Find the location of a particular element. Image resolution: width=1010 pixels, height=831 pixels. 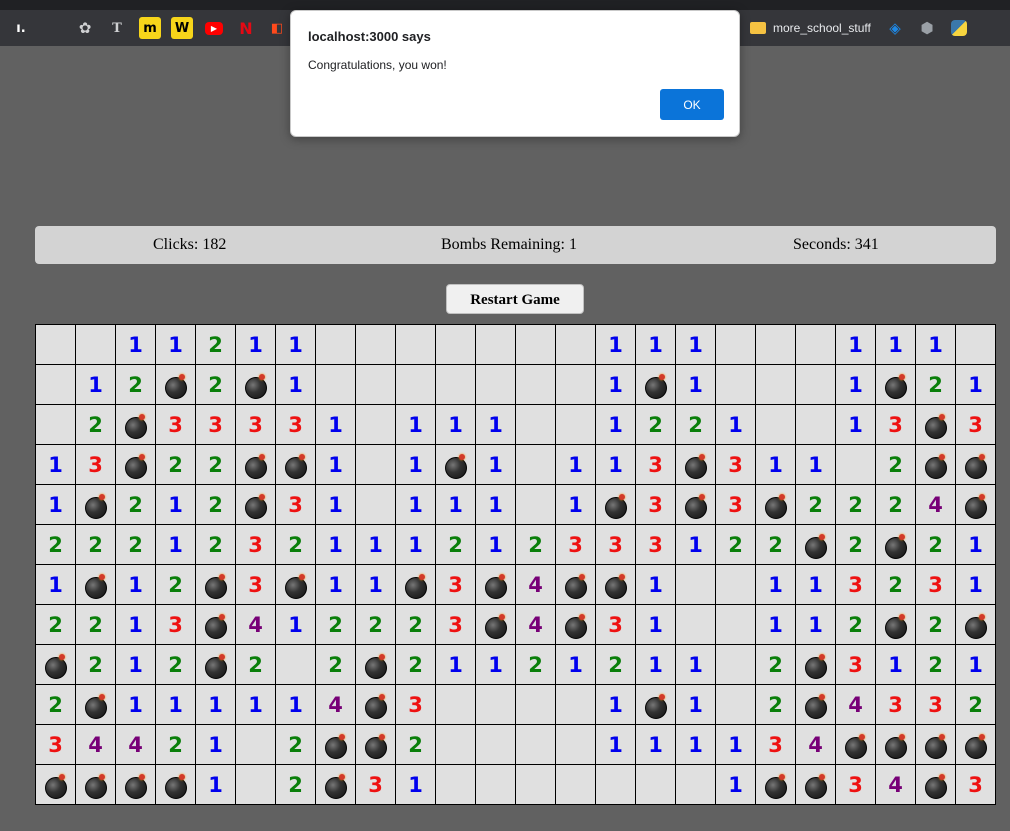

bookmark-office-icon: ◧ is located at coordinates (277, 28).